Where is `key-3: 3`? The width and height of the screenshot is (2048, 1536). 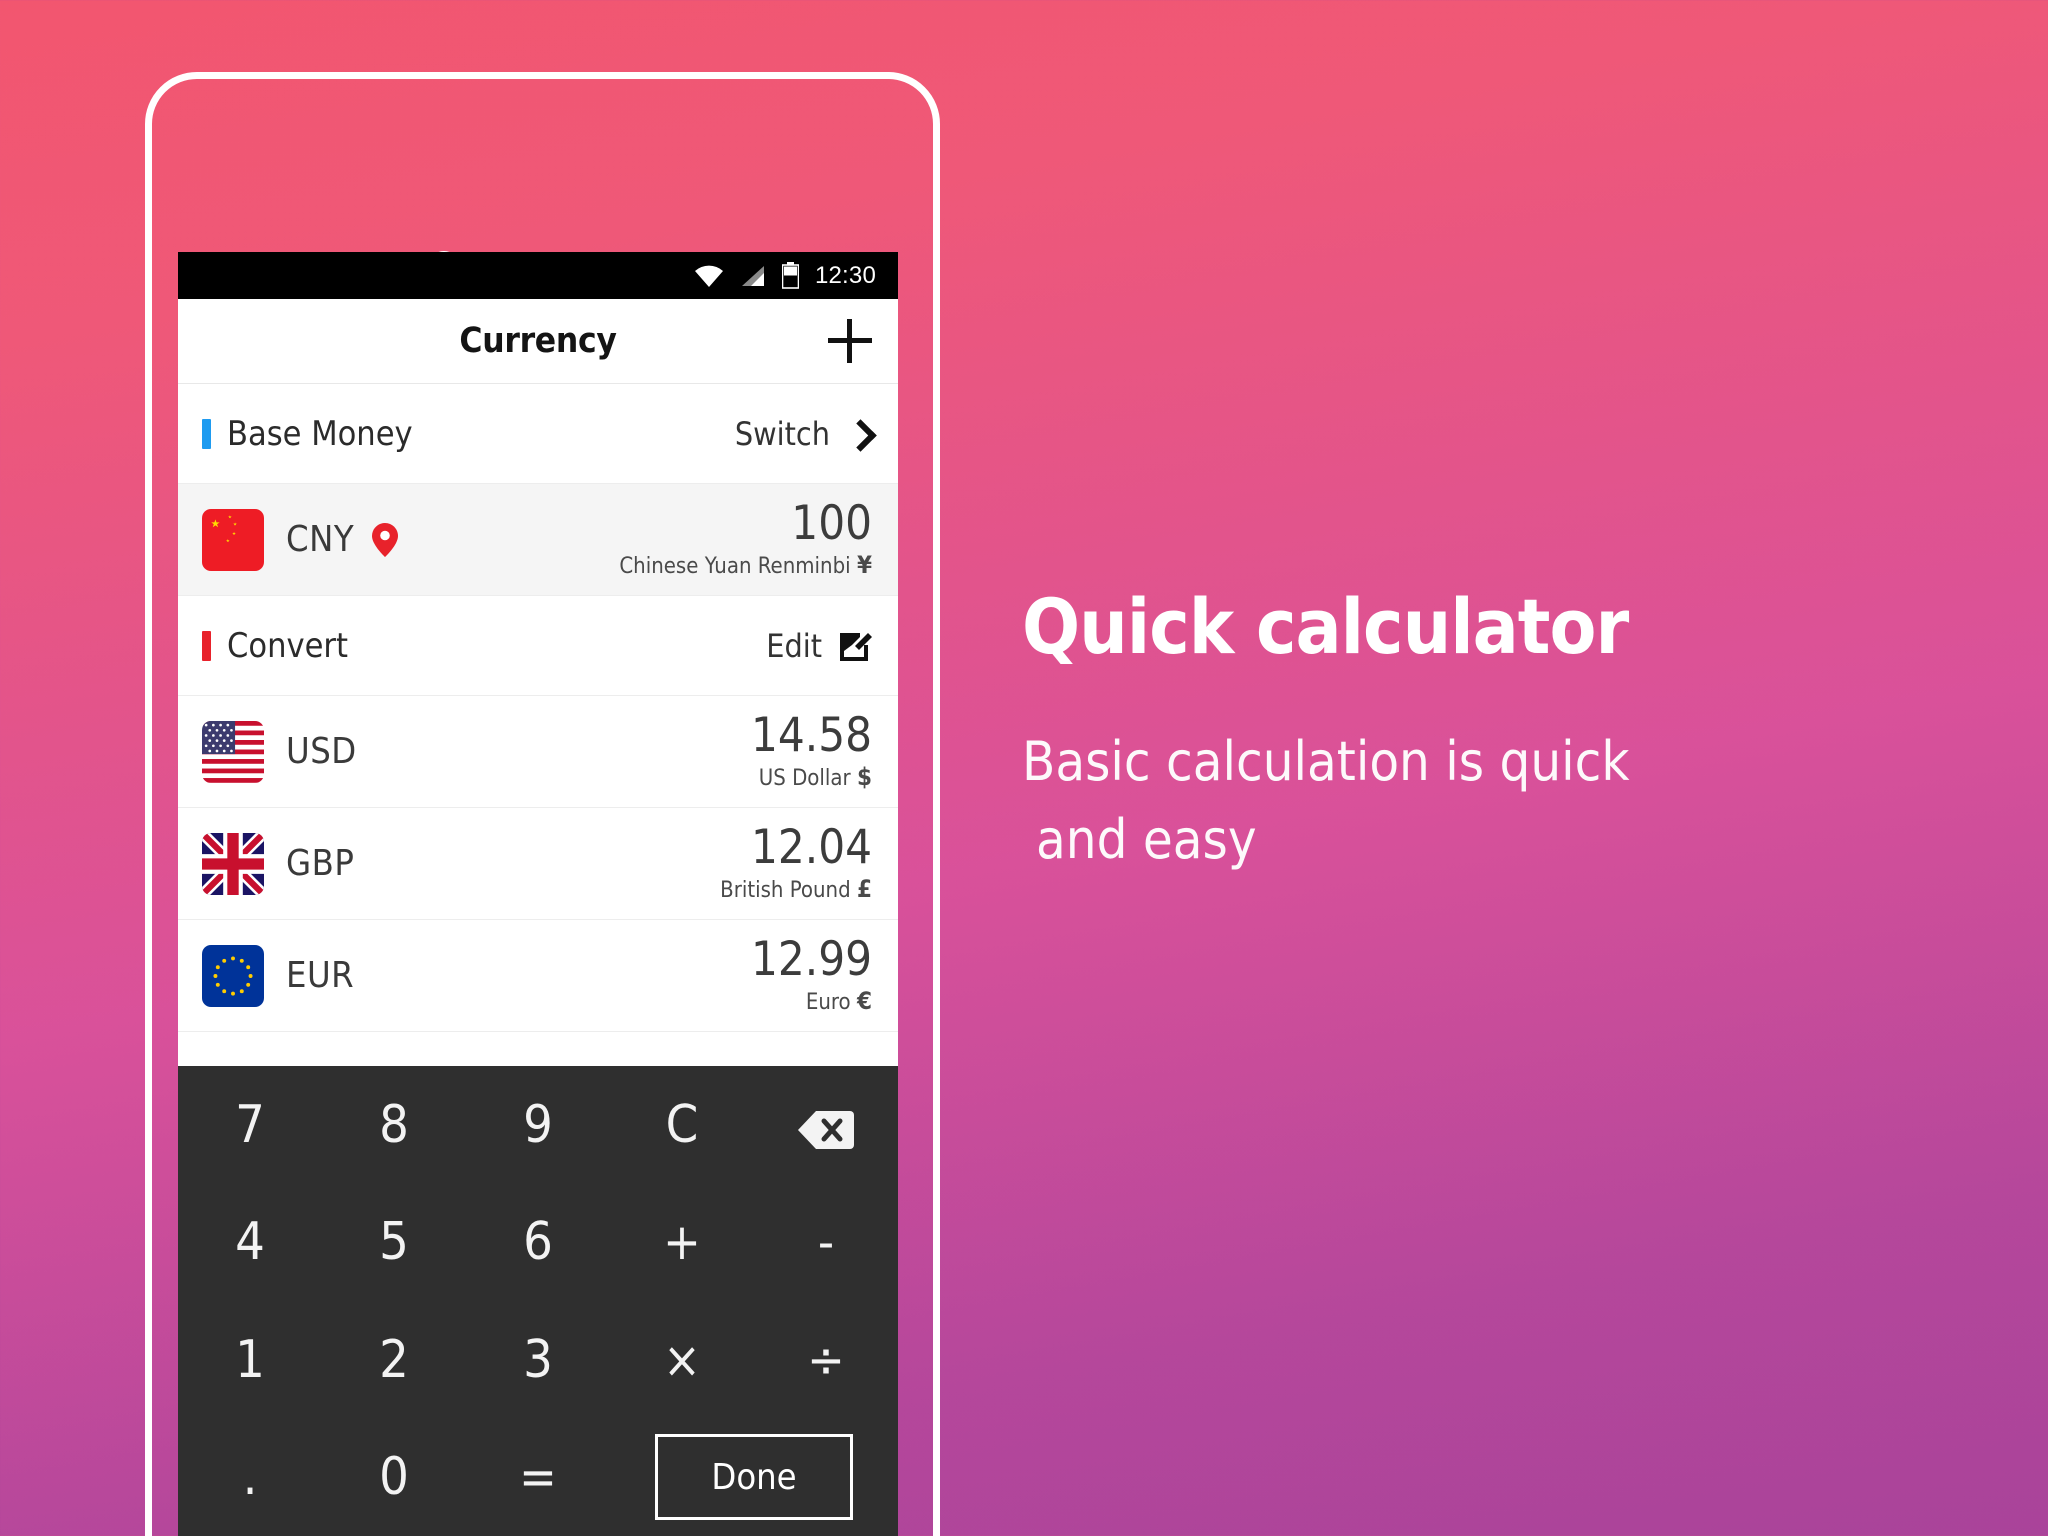
key-3: 3 is located at coordinates (538, 1360).